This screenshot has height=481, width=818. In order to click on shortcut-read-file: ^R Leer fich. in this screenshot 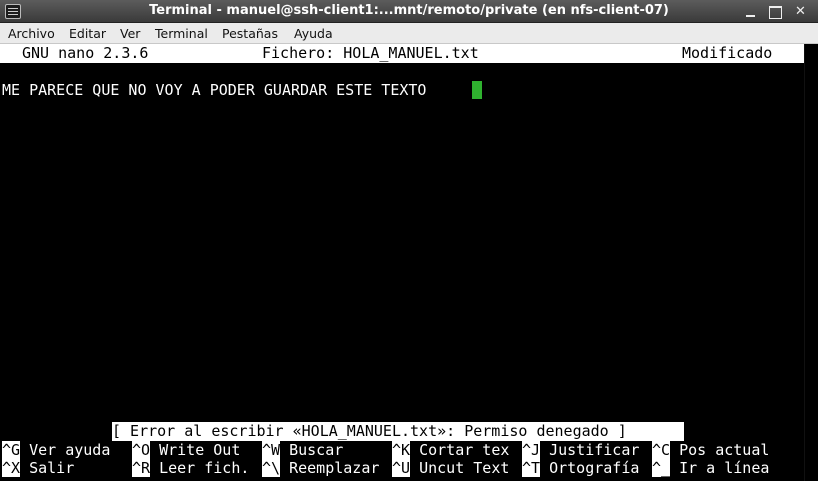, I will do `click(190, 468)`.